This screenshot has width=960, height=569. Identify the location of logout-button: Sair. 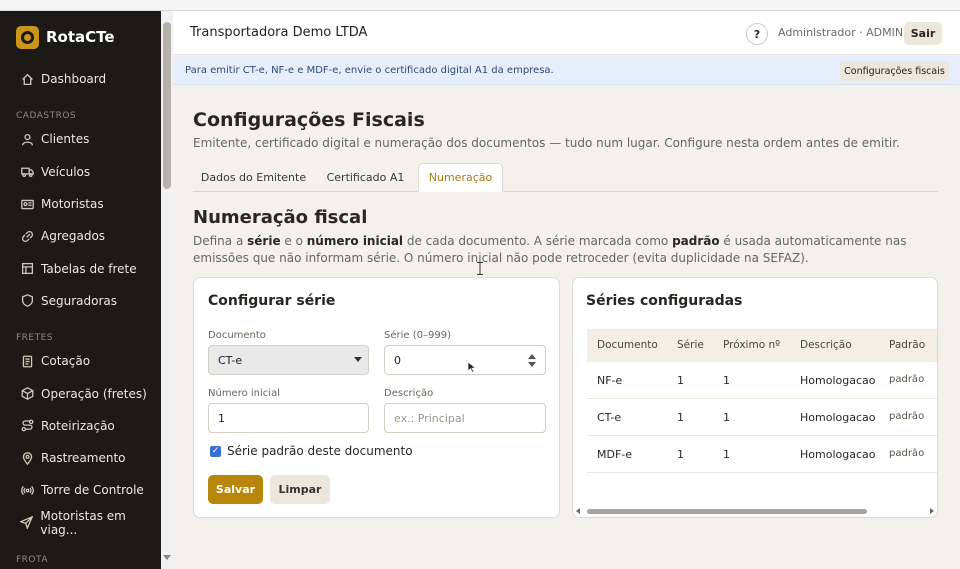
(923, 33).